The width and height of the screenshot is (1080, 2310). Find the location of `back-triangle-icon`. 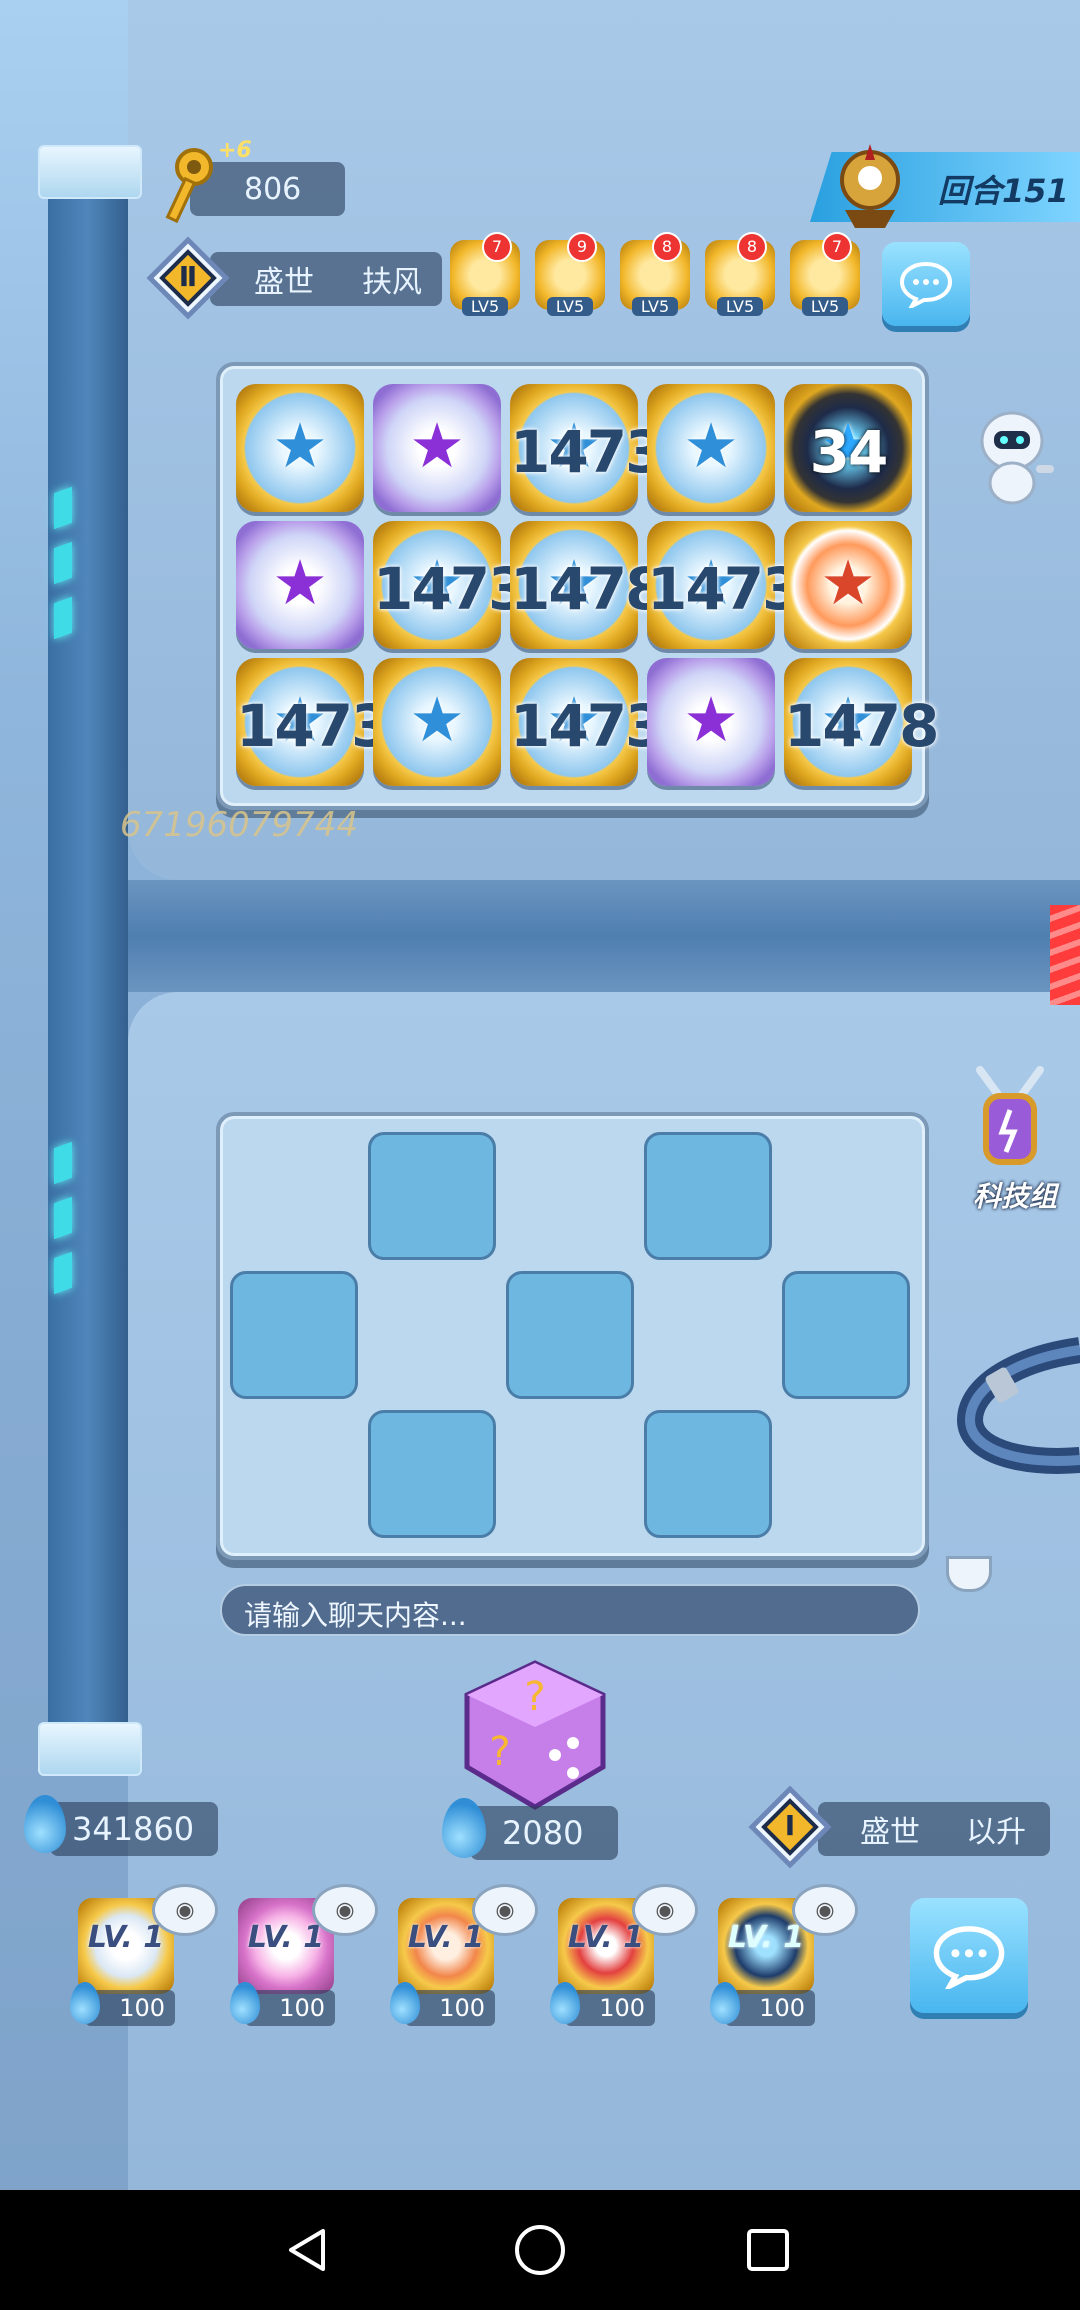

back-triangle-icon is located at coordinates (307, 2250).